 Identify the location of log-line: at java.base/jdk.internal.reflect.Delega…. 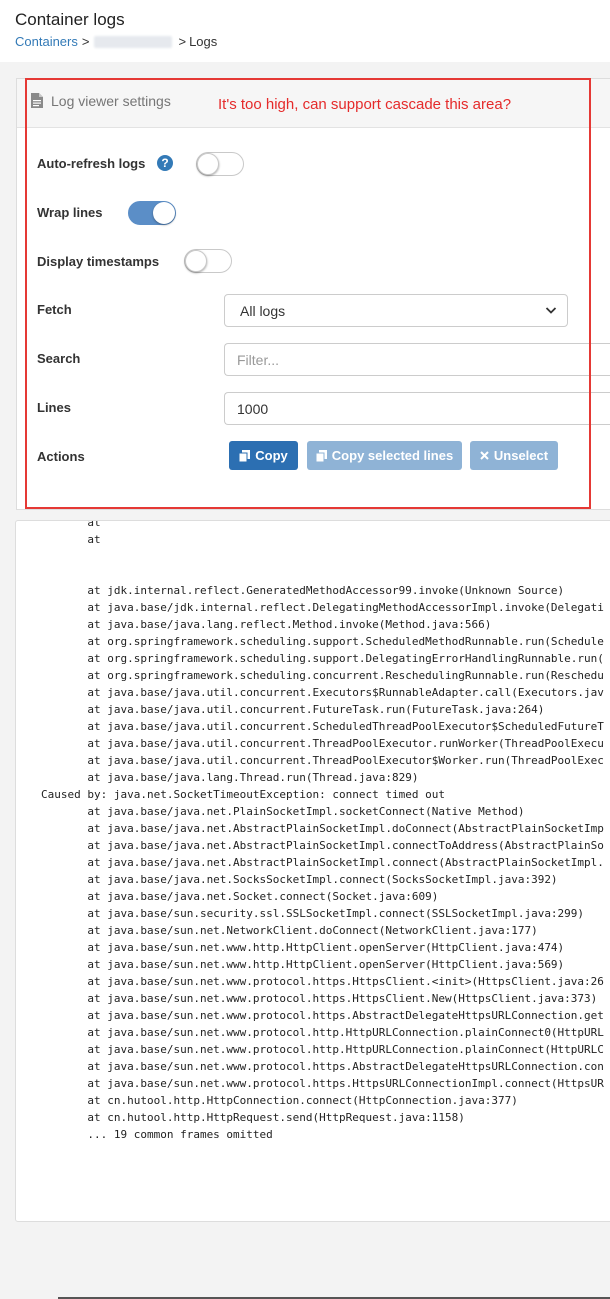
(322, 607).